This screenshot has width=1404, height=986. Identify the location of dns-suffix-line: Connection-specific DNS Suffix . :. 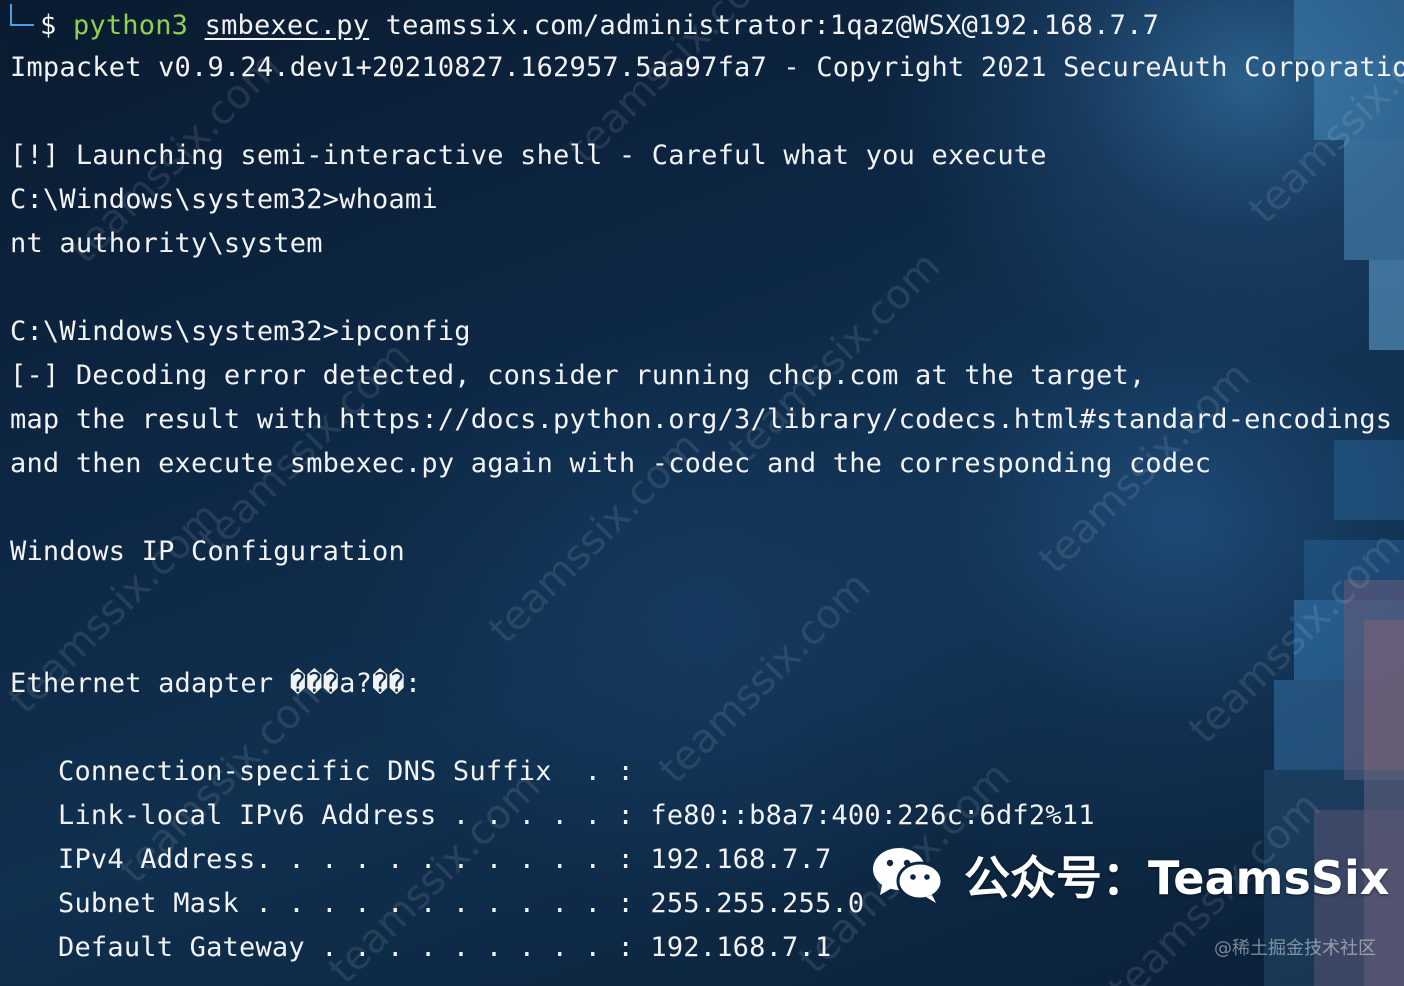
(346, 771).